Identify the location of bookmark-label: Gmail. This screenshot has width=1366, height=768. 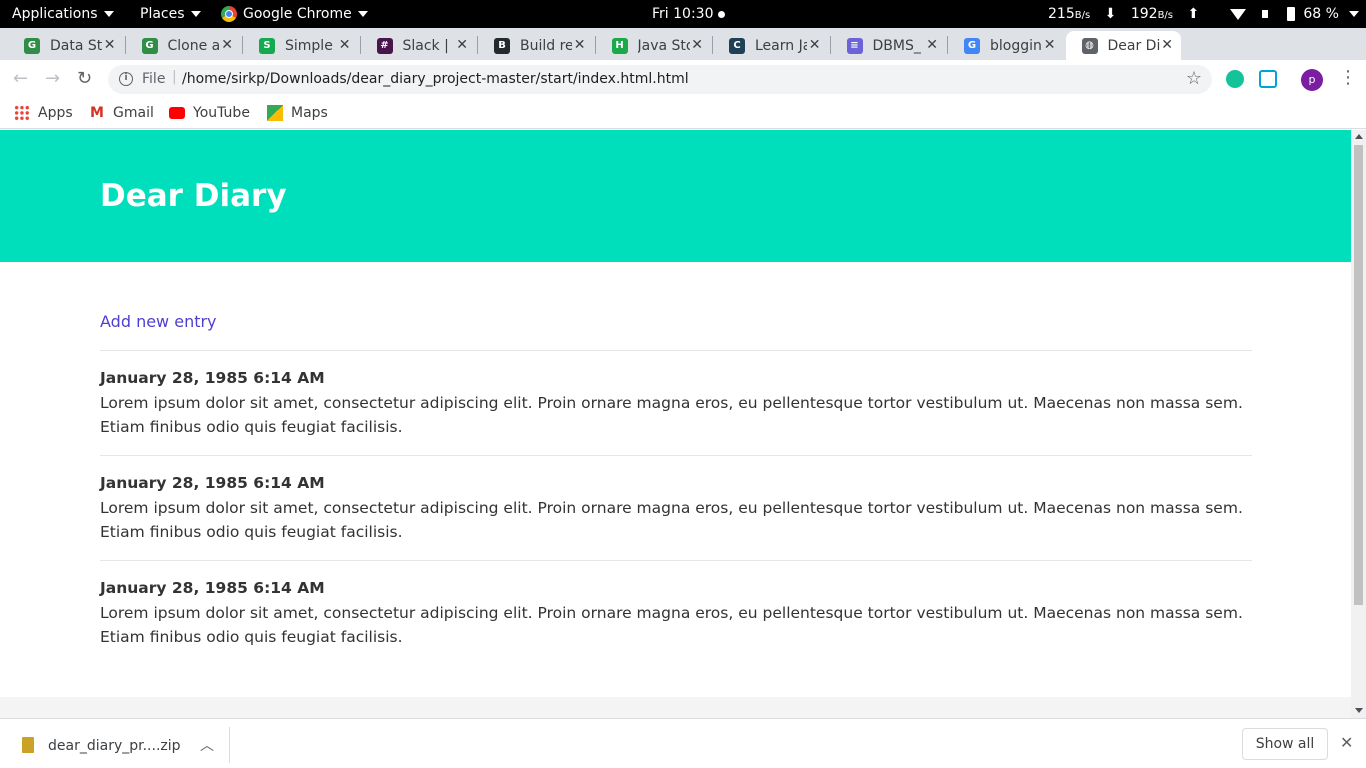
(133, 113).